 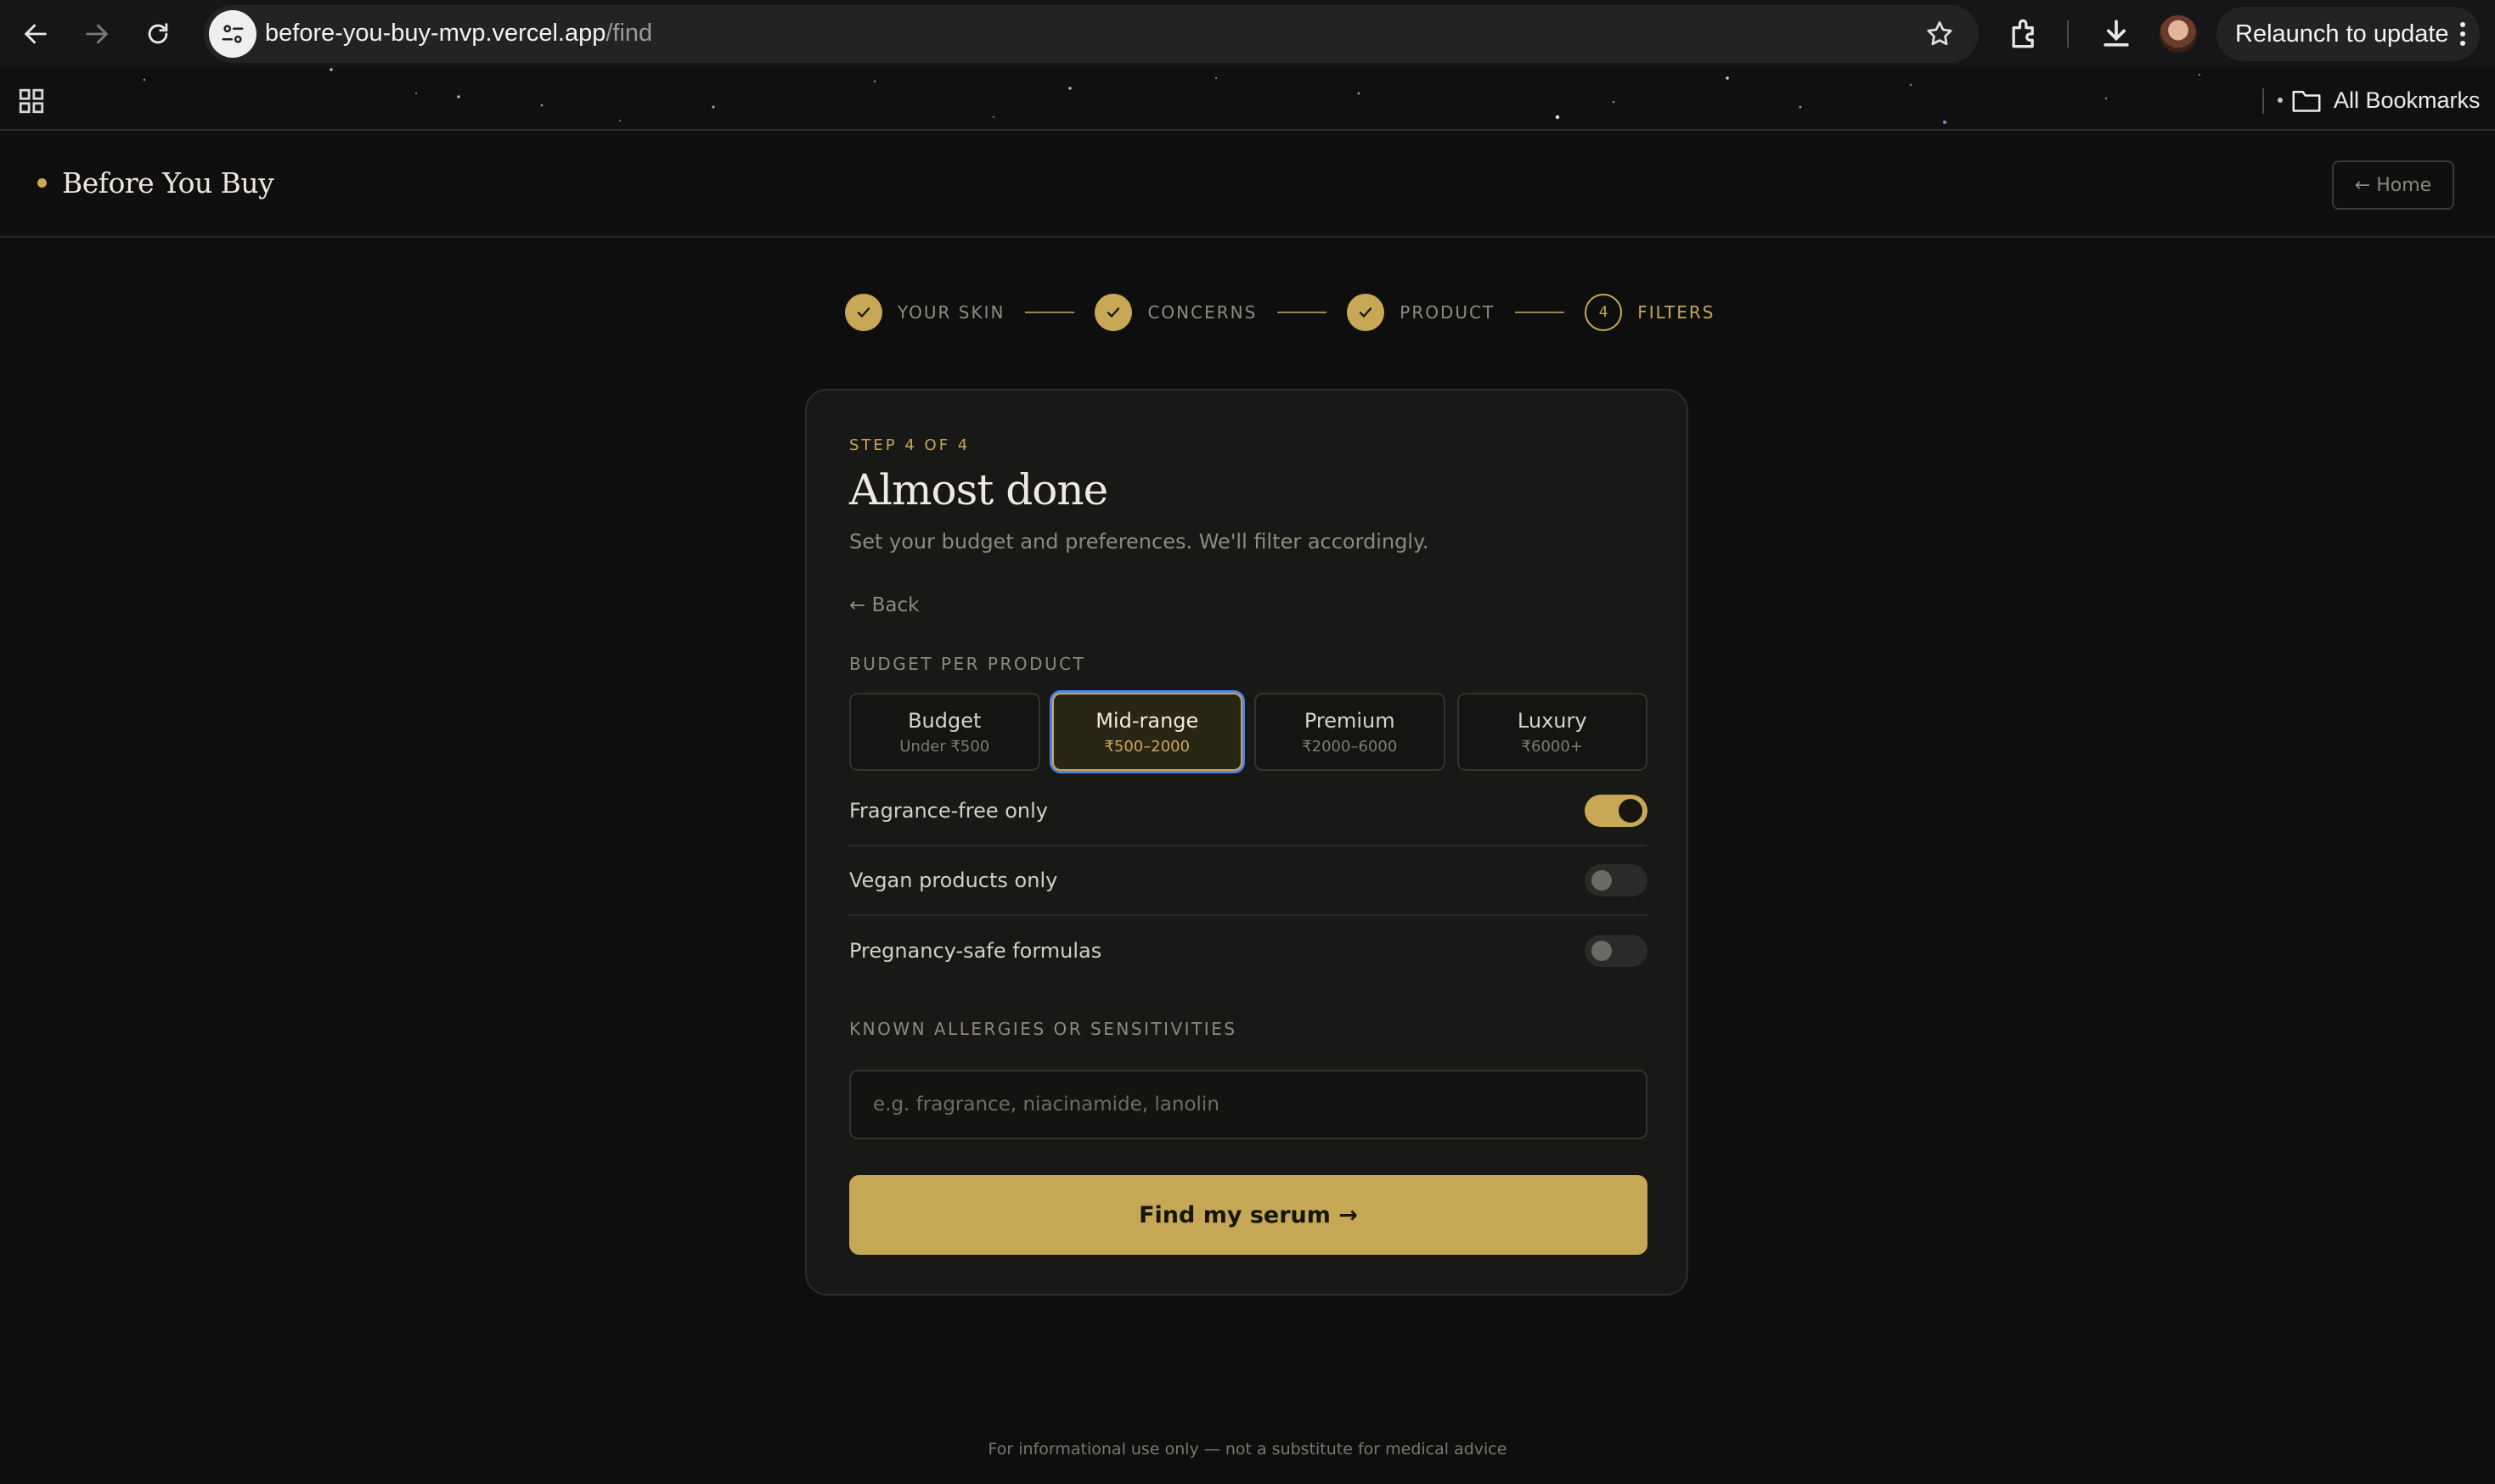 I want to click on toggle-label: Fragrance-free only, so click(x=948, y=811).